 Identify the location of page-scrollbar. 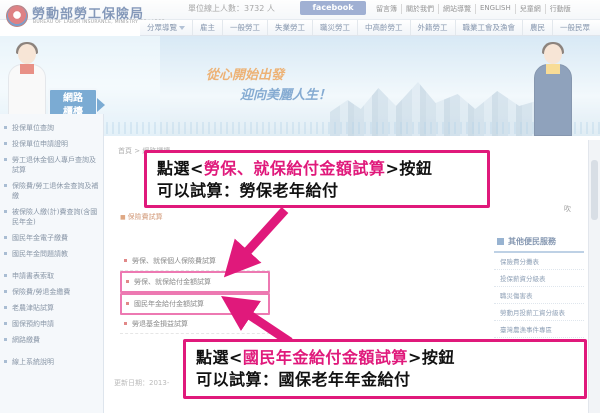
(594, 276).